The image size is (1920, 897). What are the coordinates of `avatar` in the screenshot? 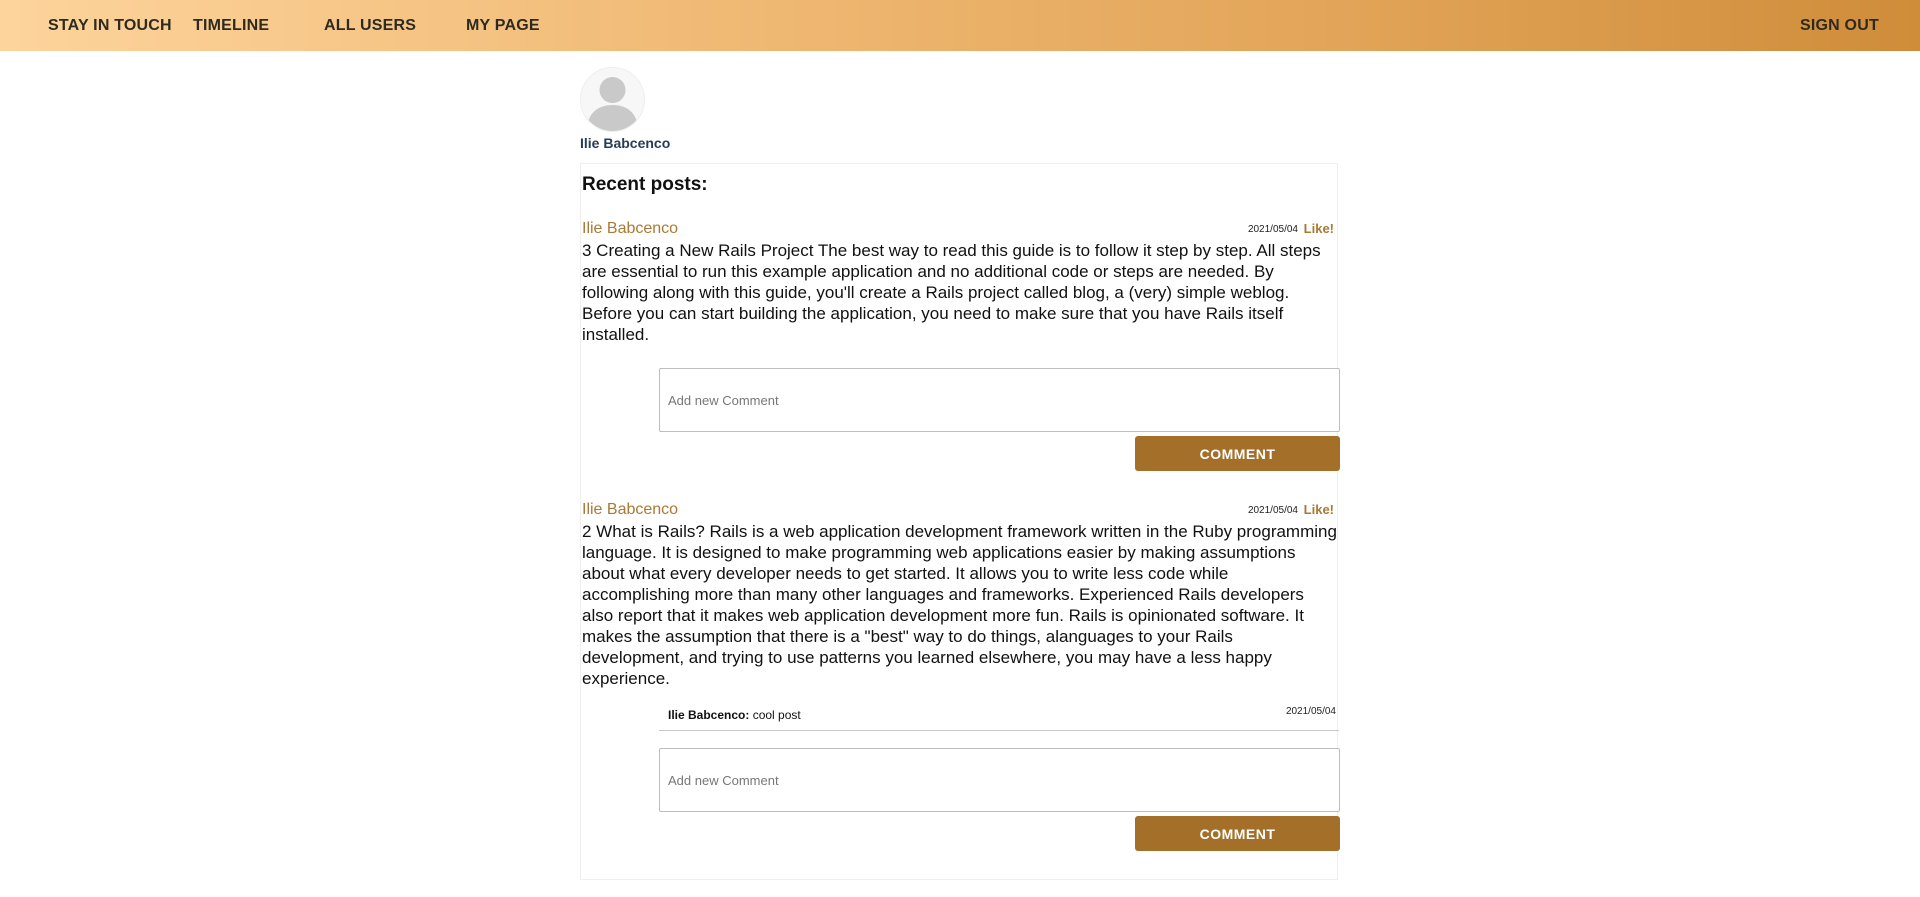 It's located at (612, 99).